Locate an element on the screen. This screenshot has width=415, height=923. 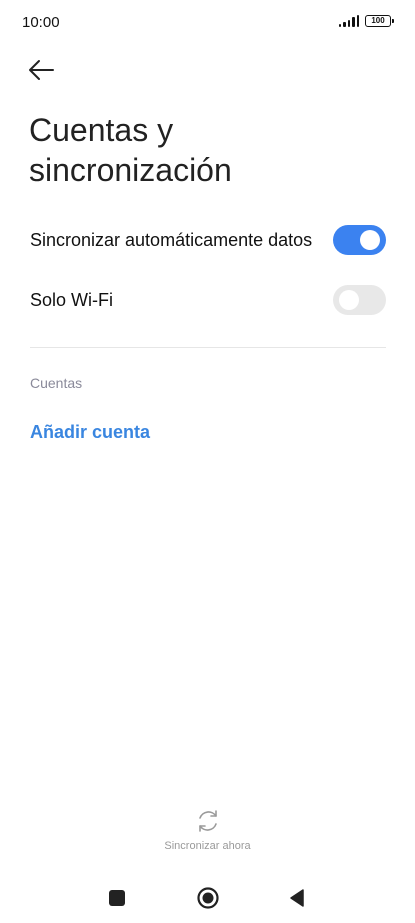
nav-back-button is located at coordinates (297, 898).